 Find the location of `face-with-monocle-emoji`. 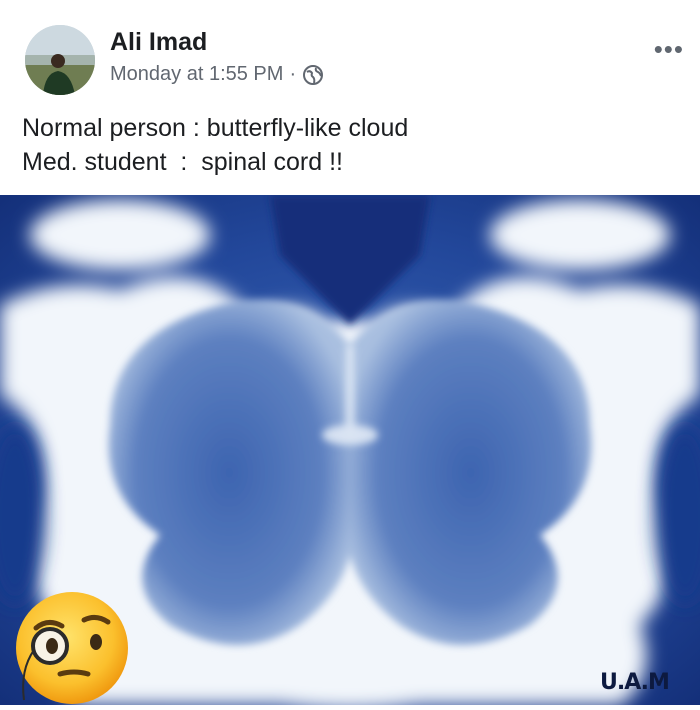

face-with-monocle-emoji is located at coordinates (70, 647).